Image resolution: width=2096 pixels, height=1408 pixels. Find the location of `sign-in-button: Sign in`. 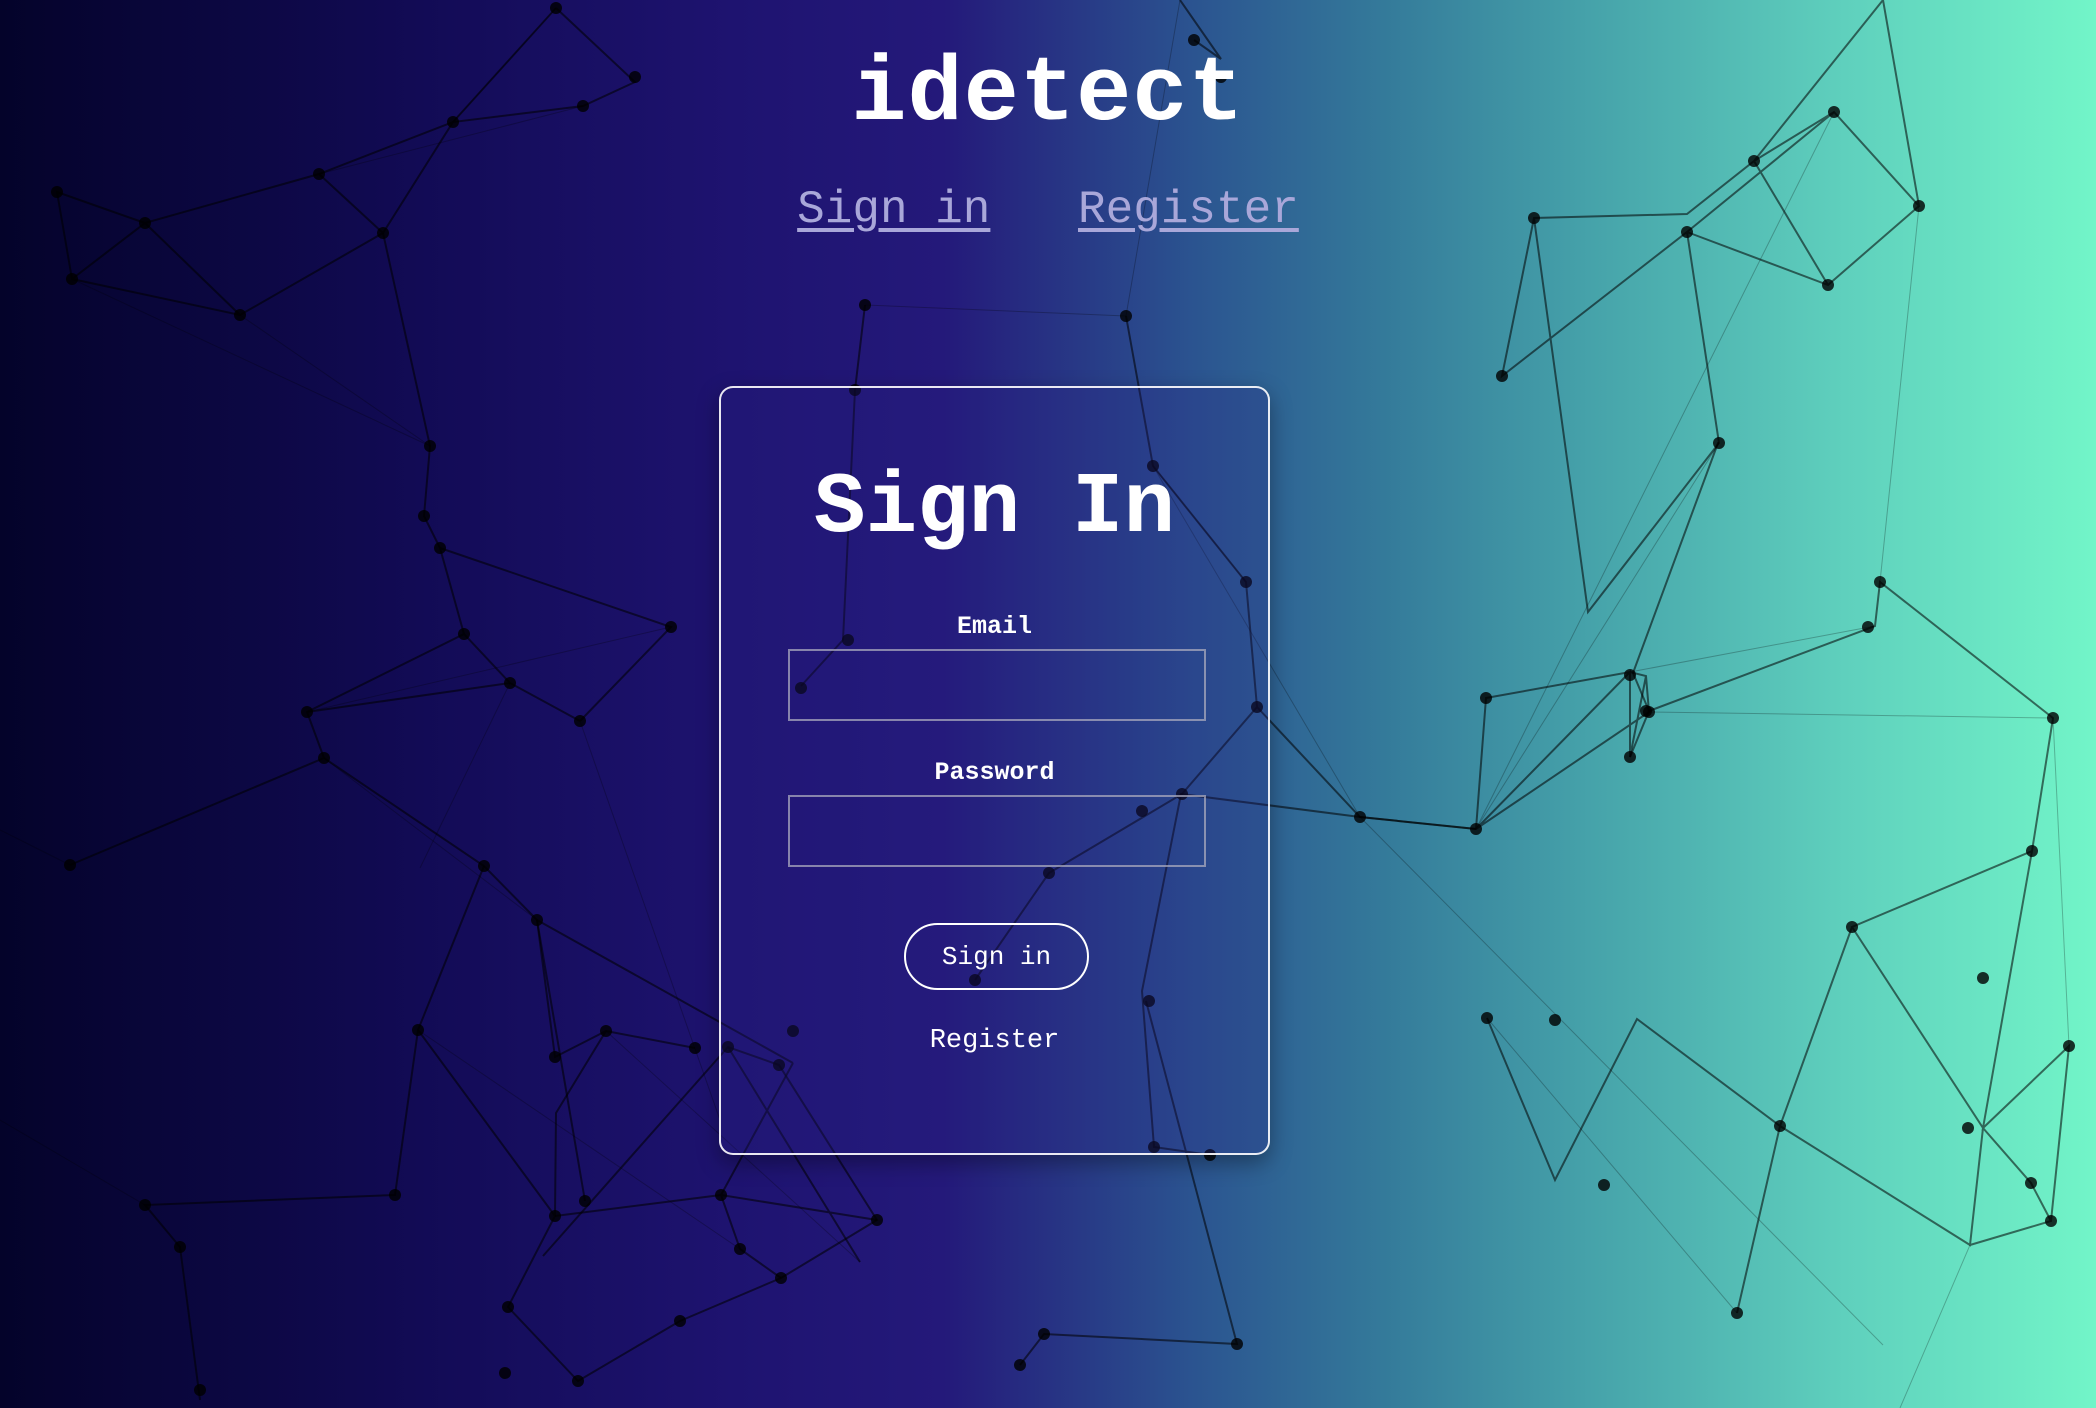

sign-in-button: Sign in is located at coordinates (996, 956).